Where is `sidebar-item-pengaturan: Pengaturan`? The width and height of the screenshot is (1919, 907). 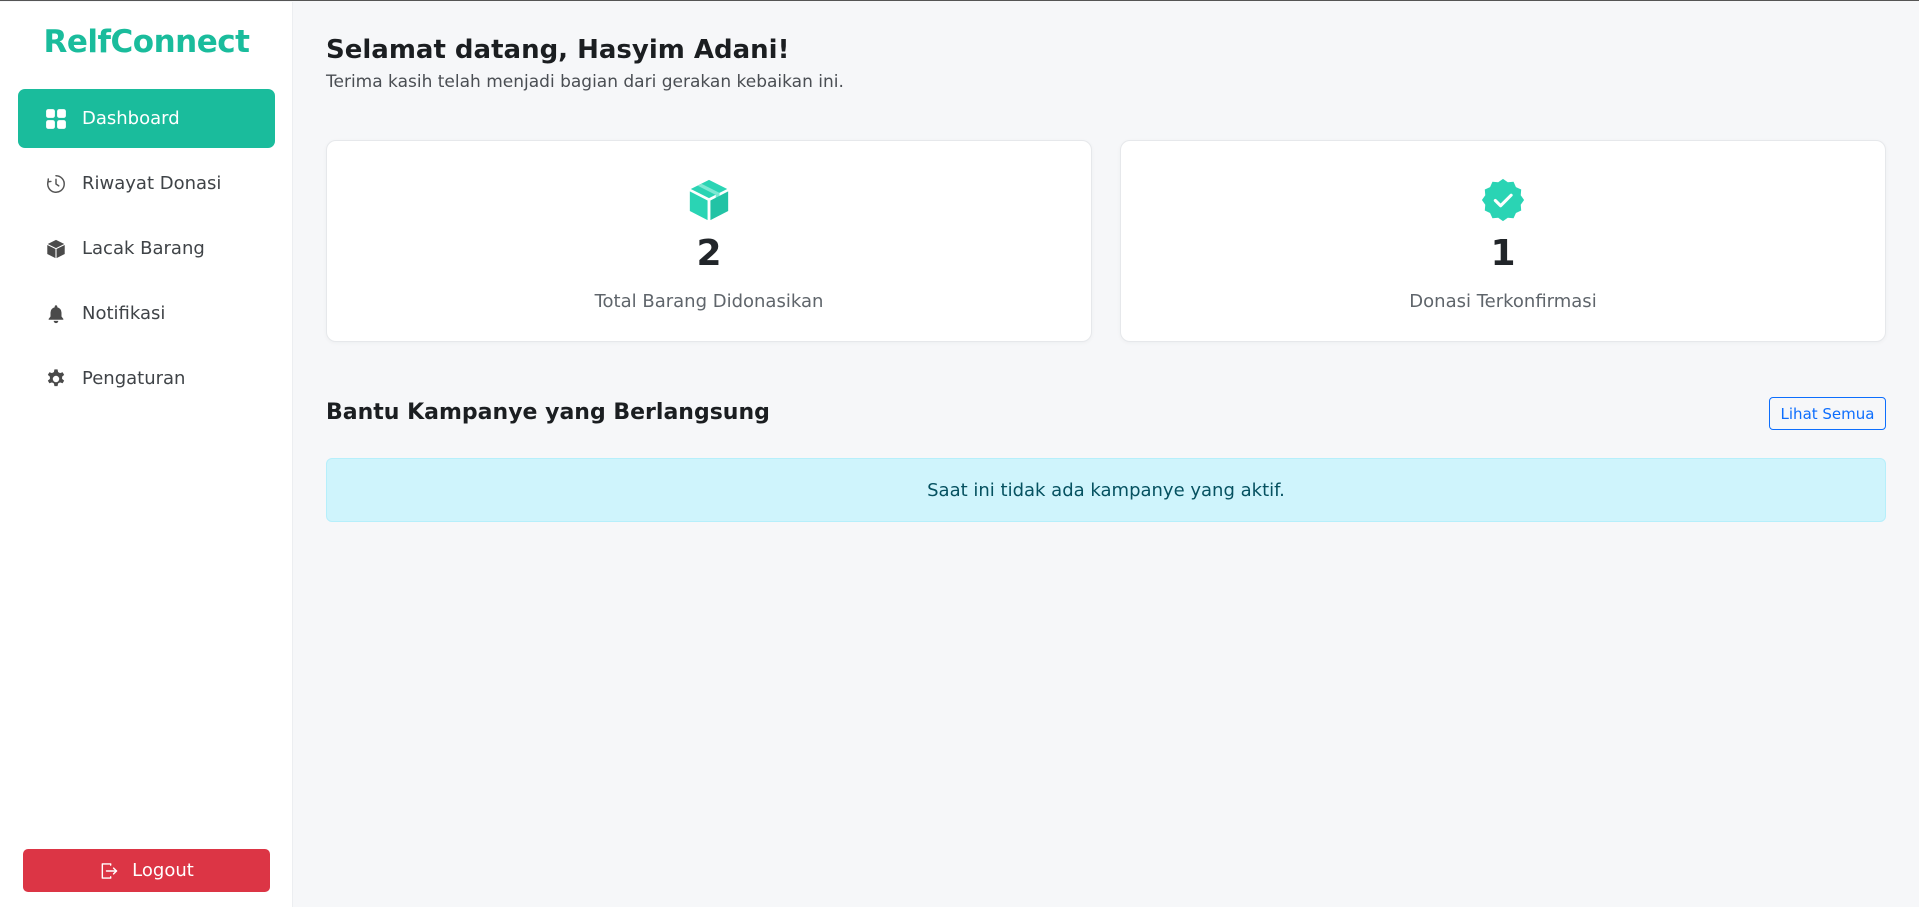 sidebar-item-pengaturan: Pengaturan is located at coordinates (146, 378).